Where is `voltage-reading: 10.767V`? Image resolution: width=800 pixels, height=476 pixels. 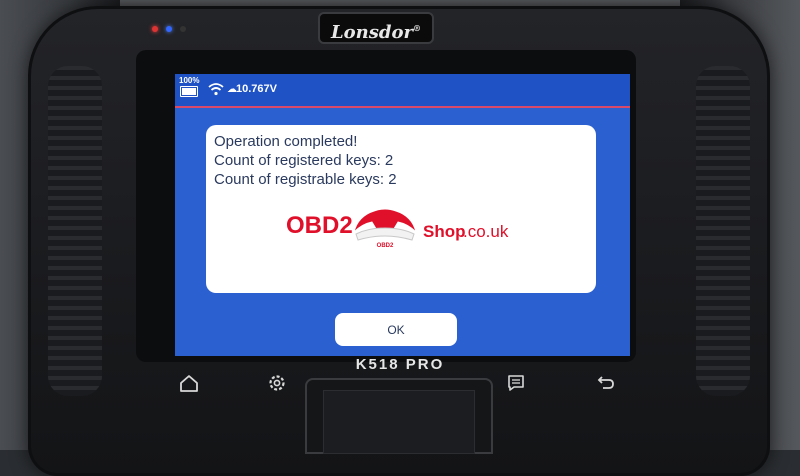
voltage-reading: 10.767V is located at coordinates (256, 89).